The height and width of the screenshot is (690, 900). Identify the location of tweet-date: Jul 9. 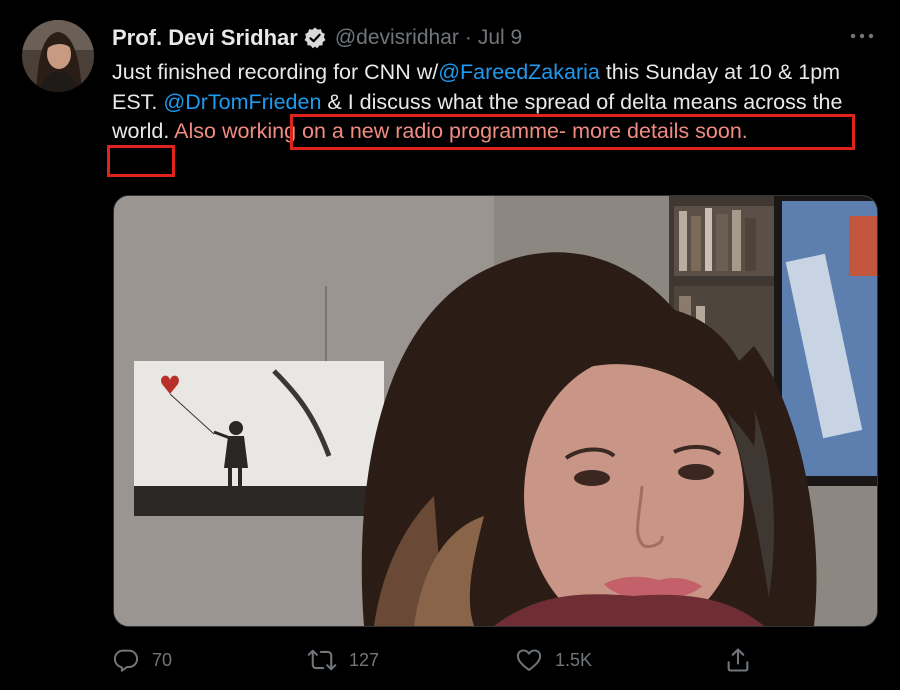
(500, 38).